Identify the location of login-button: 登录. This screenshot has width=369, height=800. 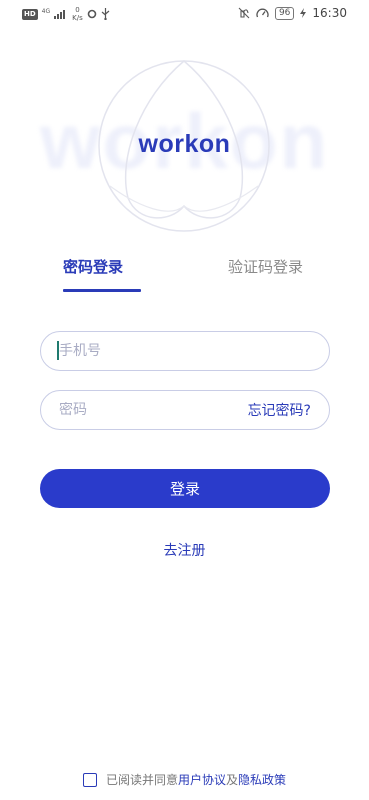
(185, 488).